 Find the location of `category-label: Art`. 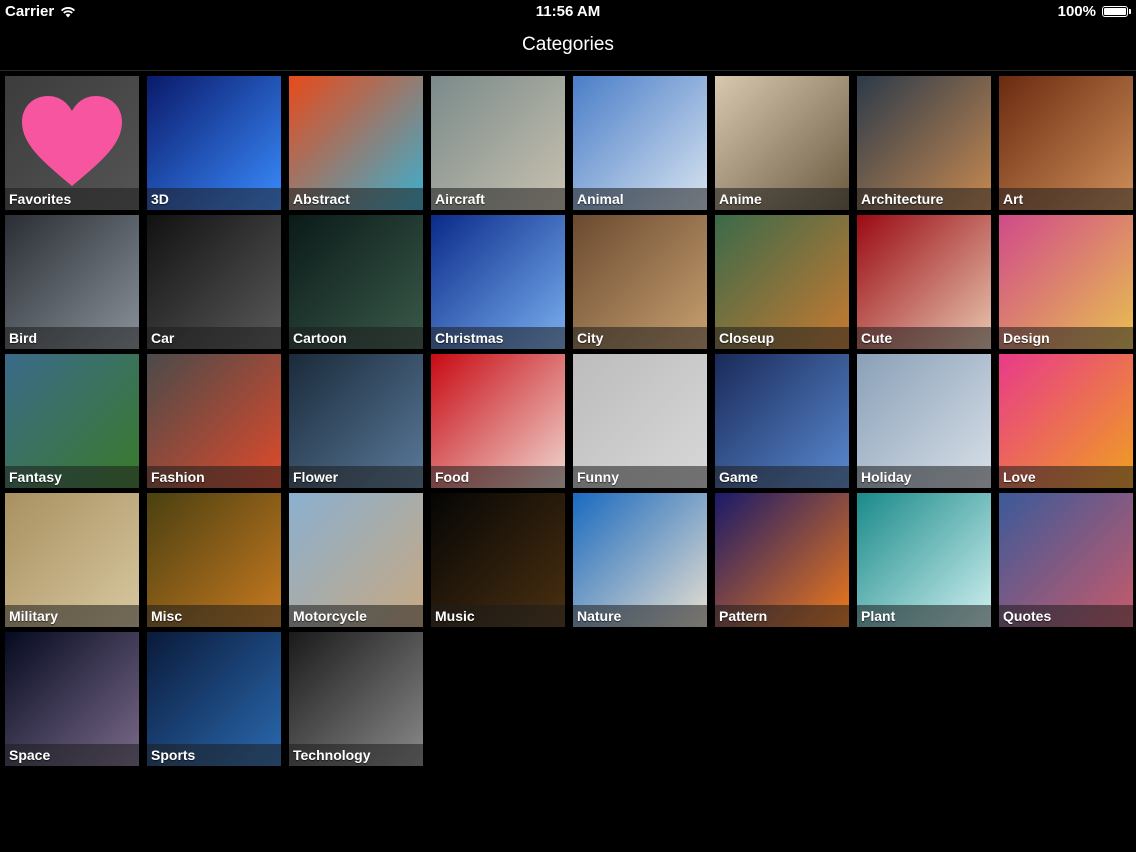

category-label: Art is located at coordinates (1066, 199).